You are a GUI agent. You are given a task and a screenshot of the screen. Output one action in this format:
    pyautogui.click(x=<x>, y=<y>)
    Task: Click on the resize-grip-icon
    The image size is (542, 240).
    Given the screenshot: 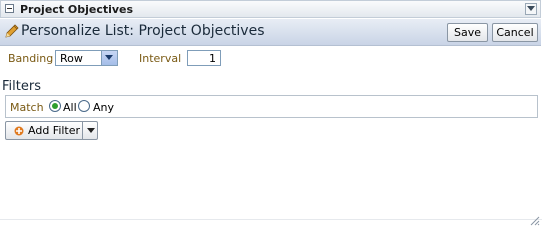 What is the action you would take?
    pyautogui.click(x=535, y=221)
    